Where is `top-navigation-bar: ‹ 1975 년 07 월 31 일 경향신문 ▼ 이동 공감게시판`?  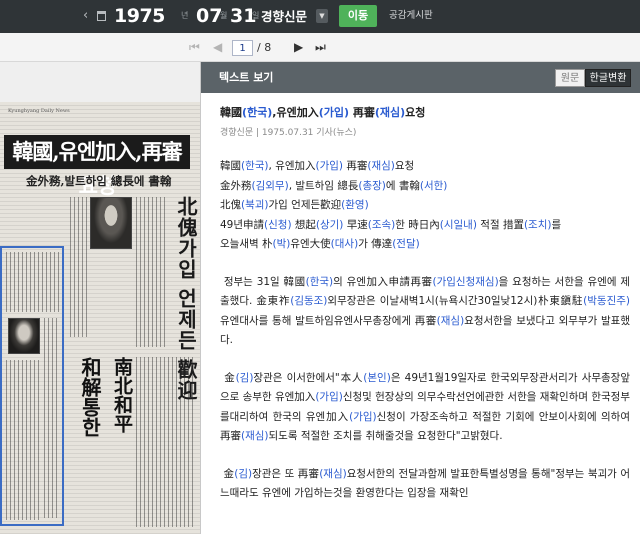
top-navigation-bar: ‹ 1975 년 07 월 31 일 경향신문 ▼ 이동 공감게시판 is located at coordinates (320, 16).